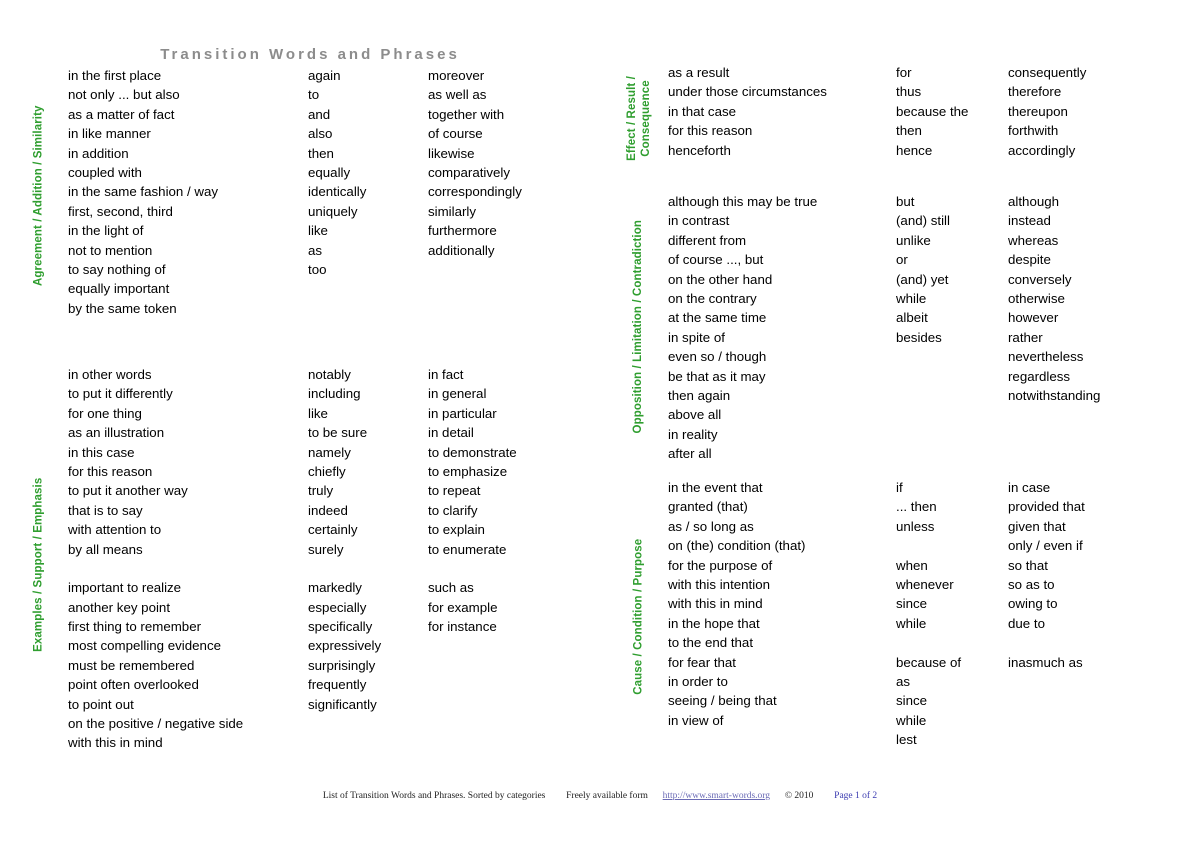  I want to click on transition-term: of course, so click(455, 134).